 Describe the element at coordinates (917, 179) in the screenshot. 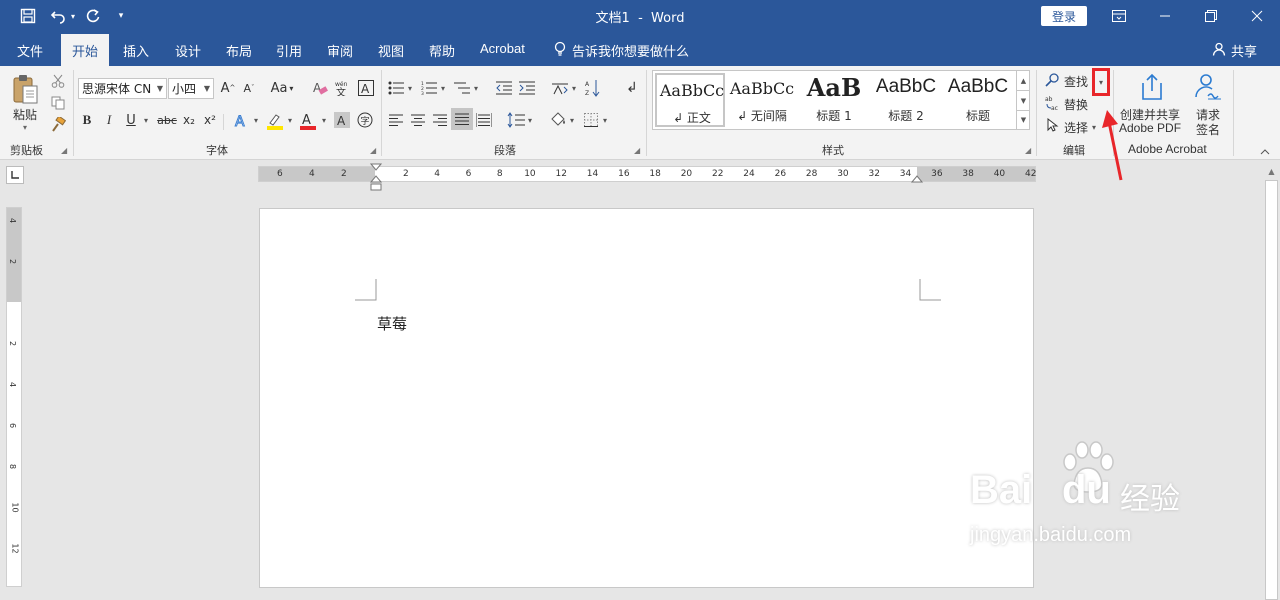

I see `right-indent-marker` at that location.